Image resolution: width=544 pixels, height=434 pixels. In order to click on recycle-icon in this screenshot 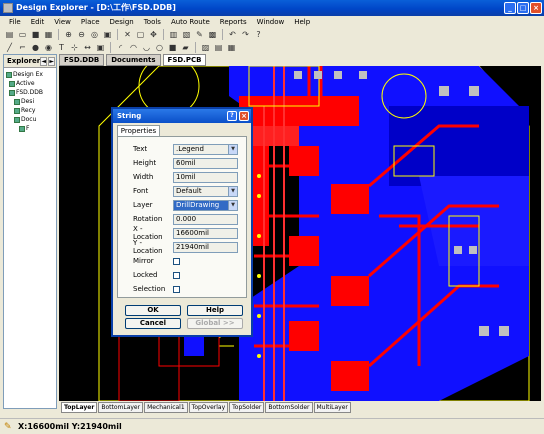, I will do `click(17, 110)`.